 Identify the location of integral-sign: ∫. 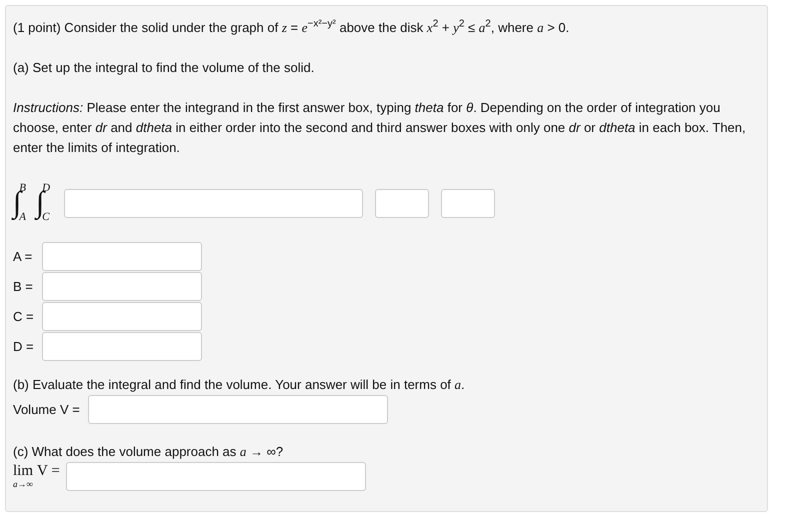
(40, 203).